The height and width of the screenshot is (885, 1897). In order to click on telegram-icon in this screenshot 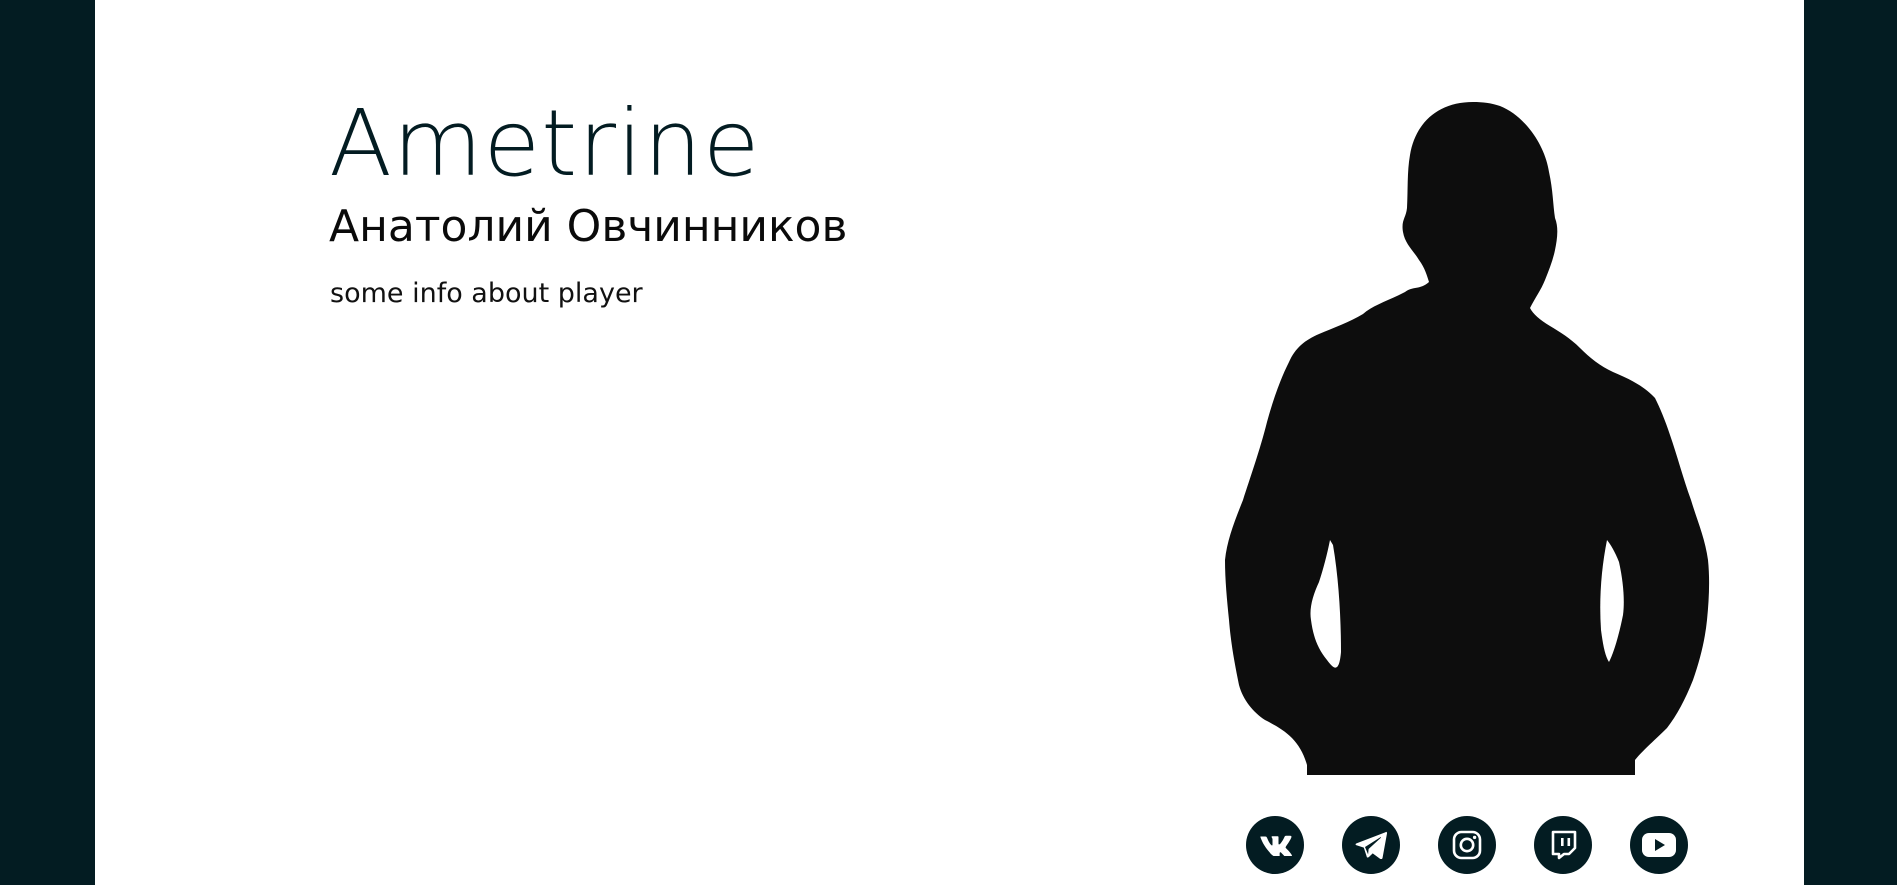, I will do `click(1371, 845)`.